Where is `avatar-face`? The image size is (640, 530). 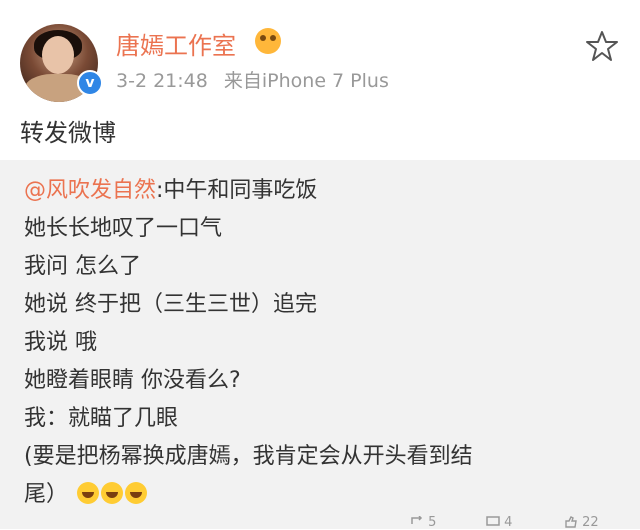 avatar-face is located at coordinates (58, 55).